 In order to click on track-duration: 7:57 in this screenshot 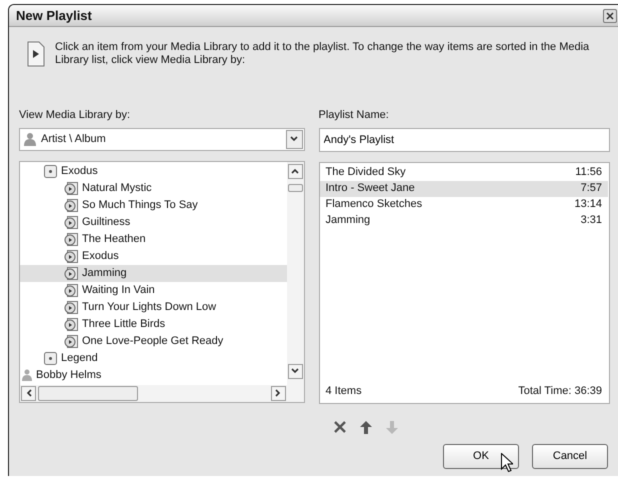, I will do `click(591, 188)`.